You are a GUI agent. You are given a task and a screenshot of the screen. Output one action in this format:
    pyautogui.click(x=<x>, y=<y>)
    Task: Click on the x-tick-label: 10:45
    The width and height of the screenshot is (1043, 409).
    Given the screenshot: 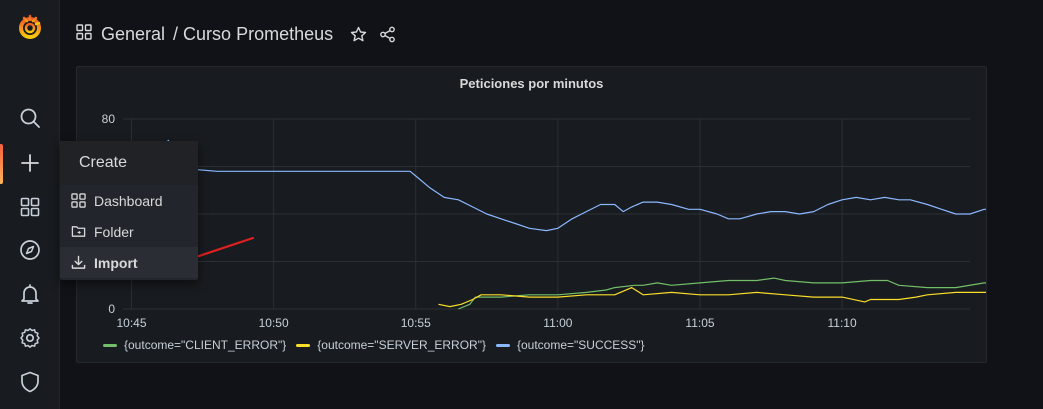 What is the action you would take?
    pyautogui.click(x=132, y=323)
    